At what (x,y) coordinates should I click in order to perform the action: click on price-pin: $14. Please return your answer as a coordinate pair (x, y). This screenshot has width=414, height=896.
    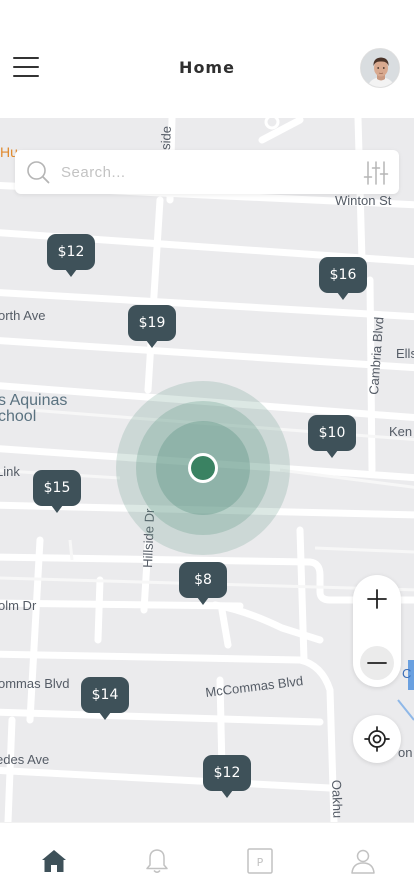
    Looking at the image, I should click on (105, 698).